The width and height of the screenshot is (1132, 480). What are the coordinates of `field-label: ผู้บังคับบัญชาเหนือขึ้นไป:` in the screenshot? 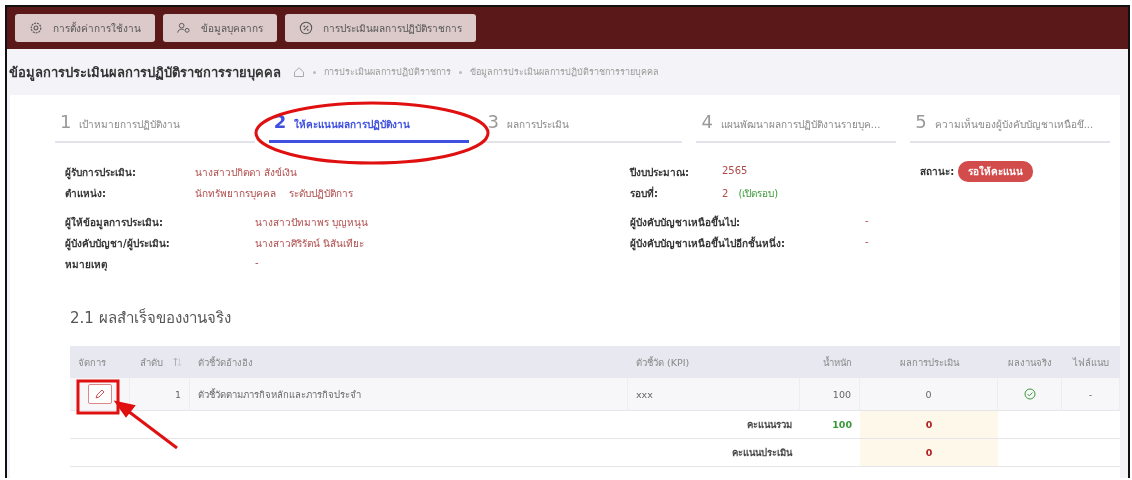 It's located at (685, 222).